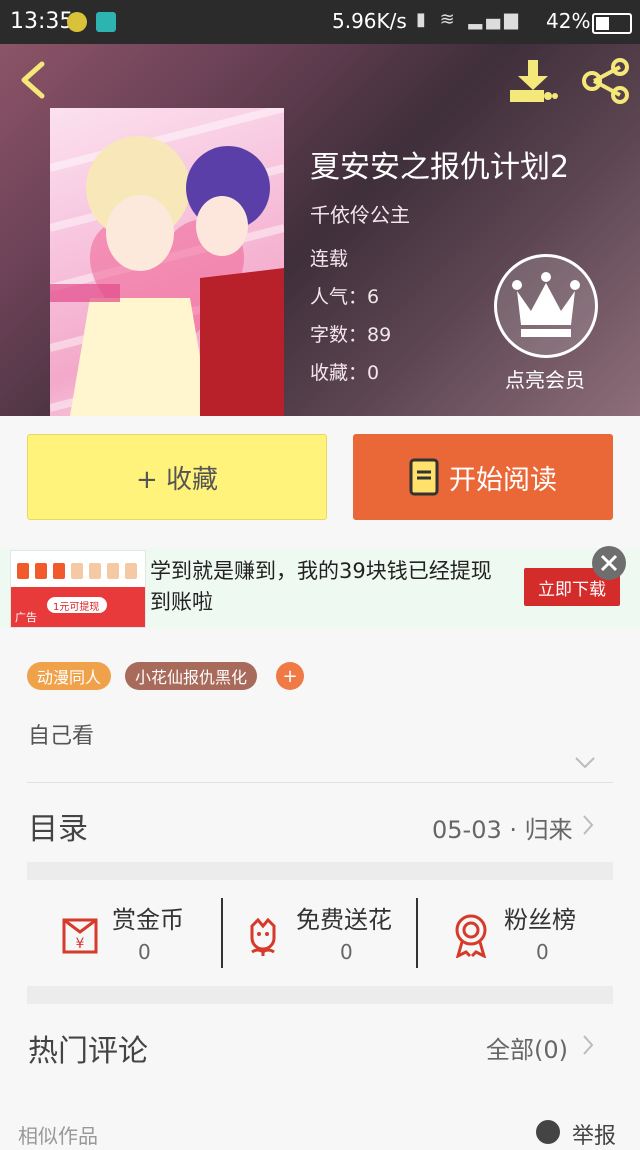  I want to click on ad-text: 学到就是赚到，我的39块钱已经提现到账啦, so click(330, 587).